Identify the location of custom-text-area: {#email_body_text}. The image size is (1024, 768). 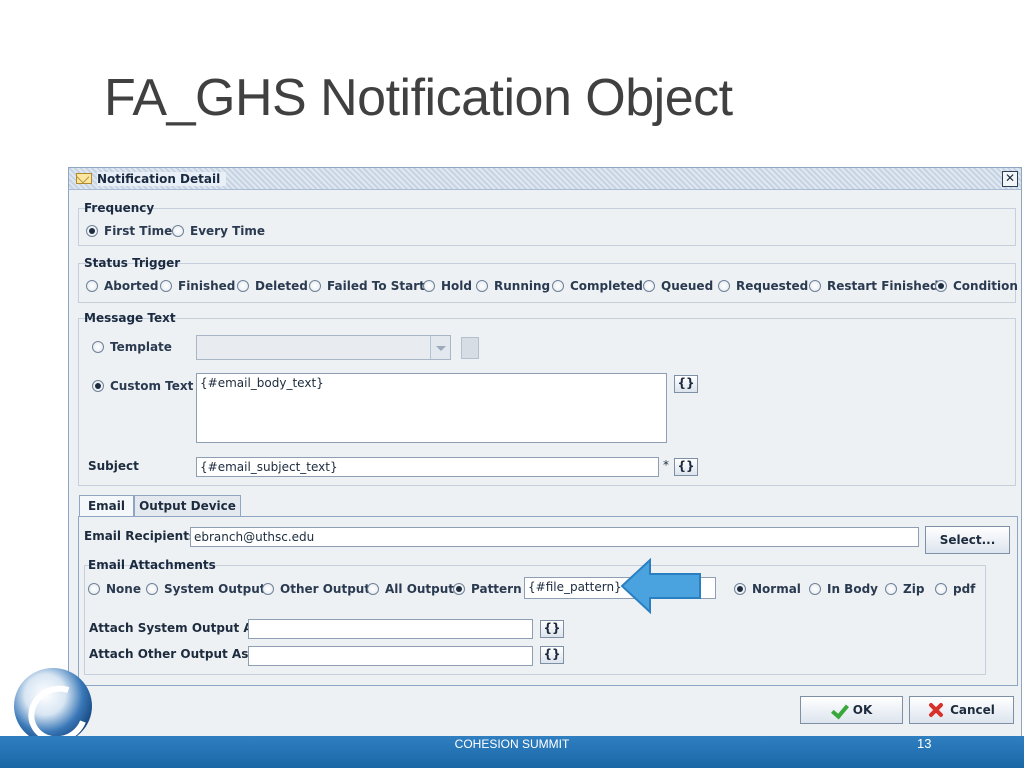
(431, 408).